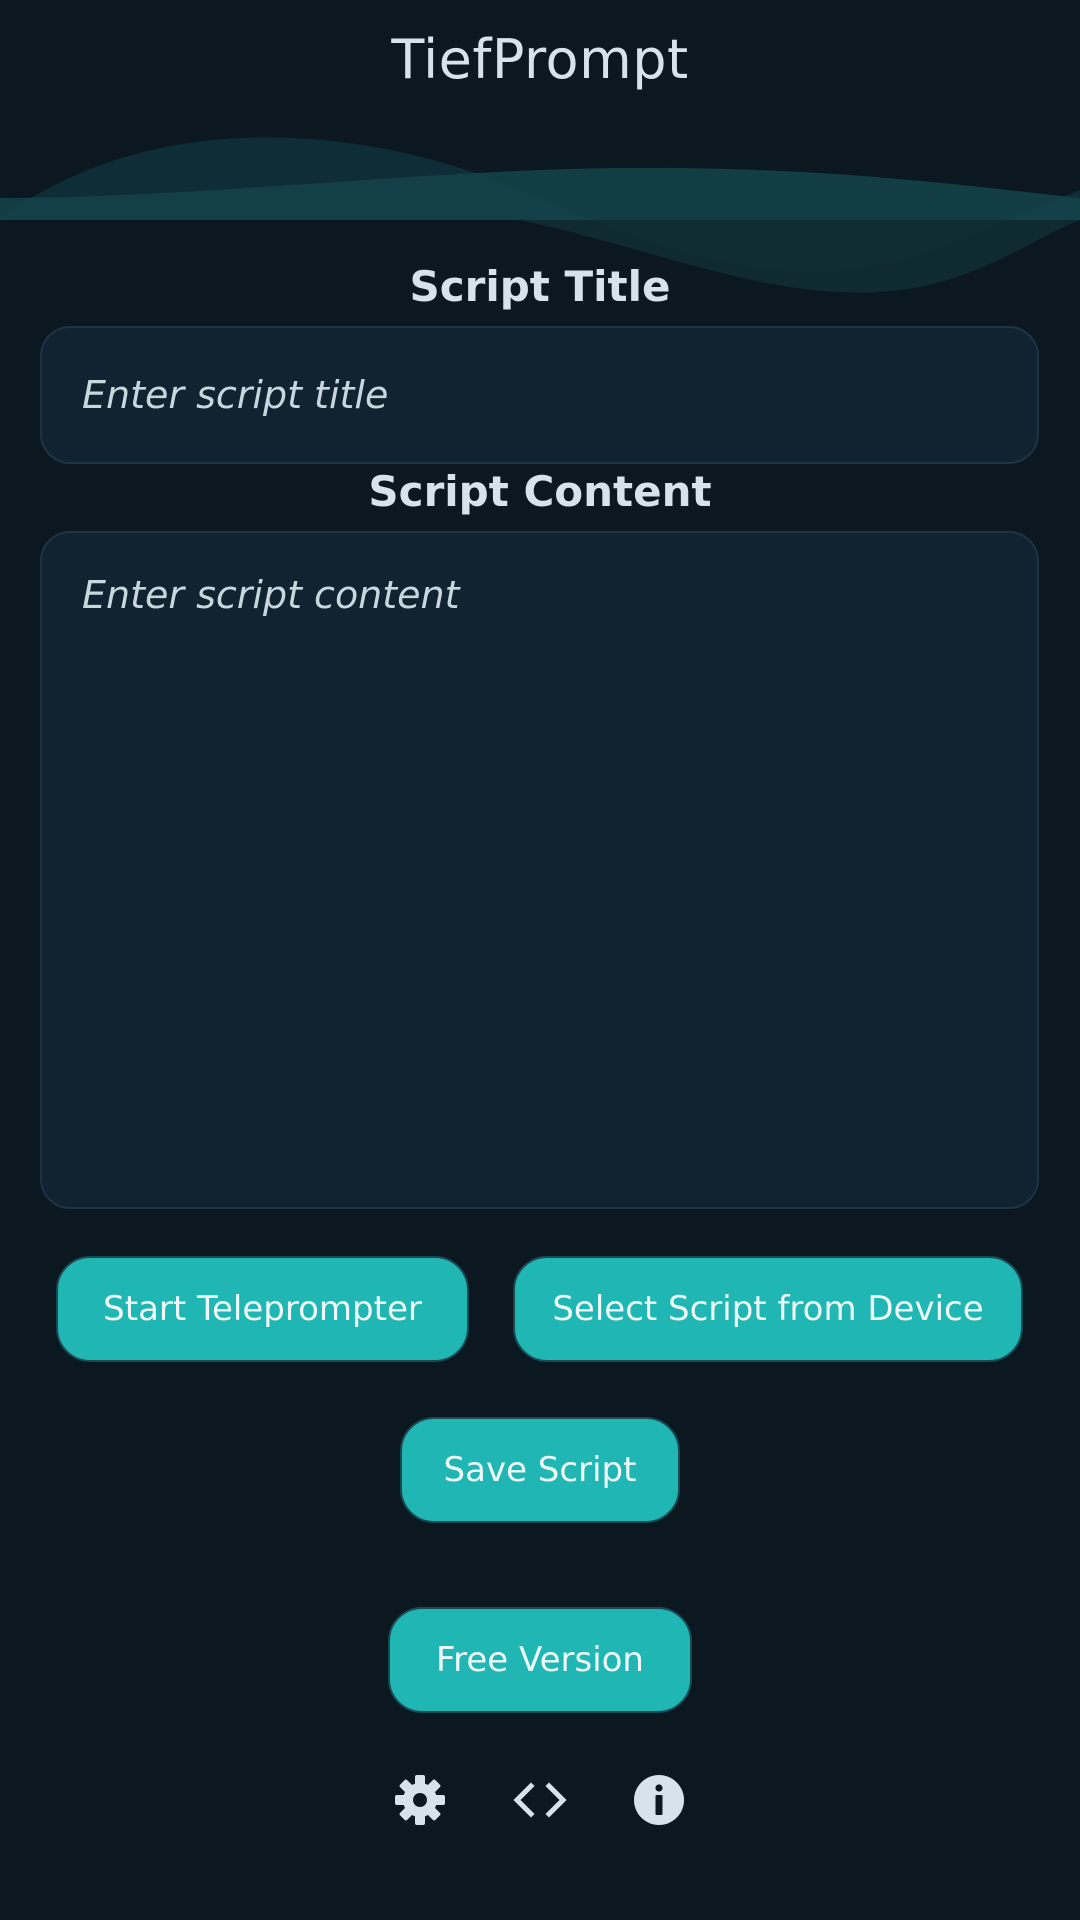 This screenshot has width=1080, height=1920. I want to click on free-version-button: Free Version, so click(540, 1660).